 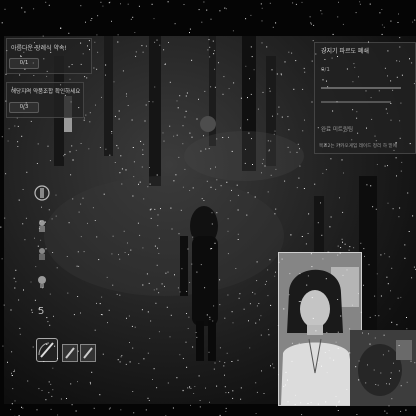 I want to click on tracker-line-1: 0/1, so click(x=325, y=70).